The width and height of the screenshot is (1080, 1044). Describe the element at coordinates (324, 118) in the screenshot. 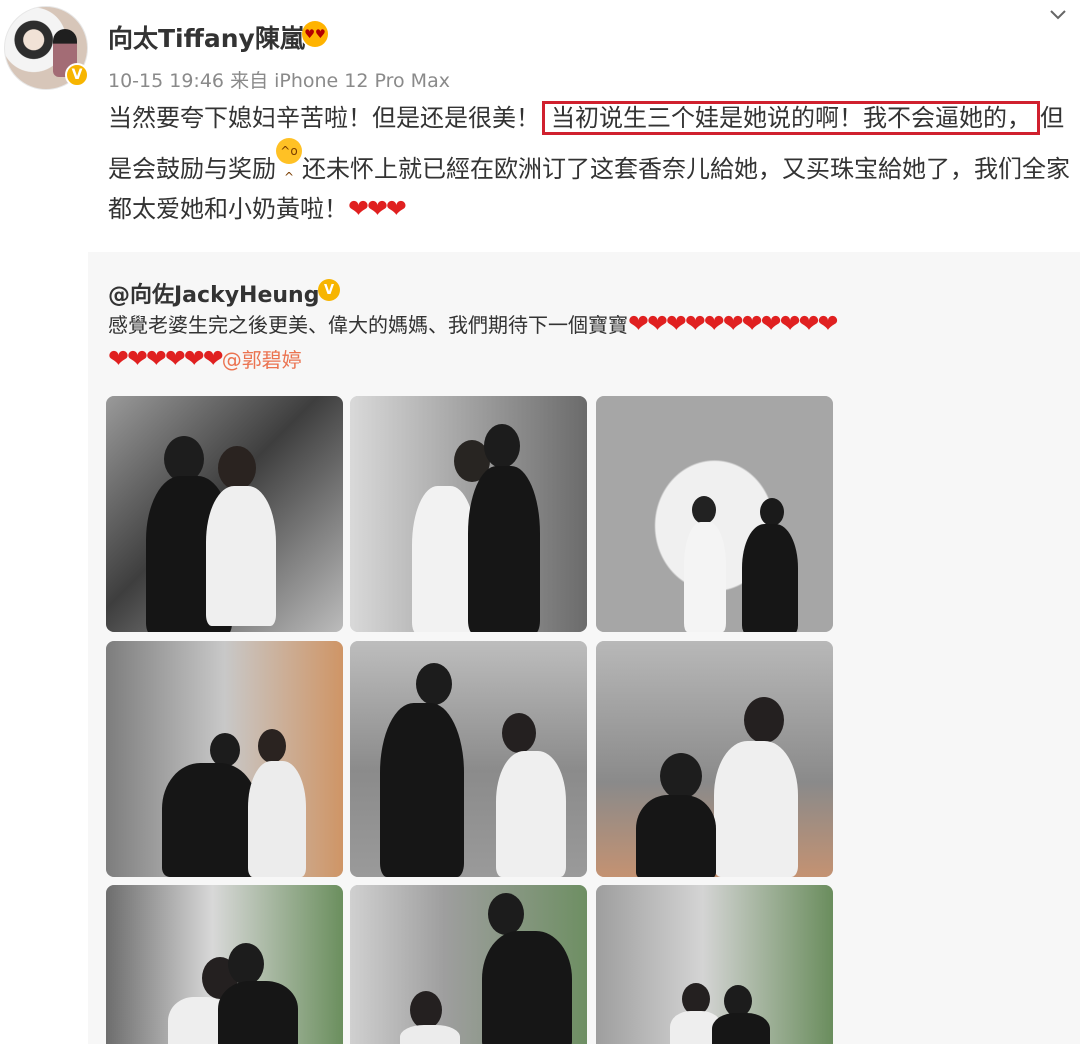

I see `post-text-part1: 当然要夸下媳妇辛苦啦！但是还是很美！` at that location.